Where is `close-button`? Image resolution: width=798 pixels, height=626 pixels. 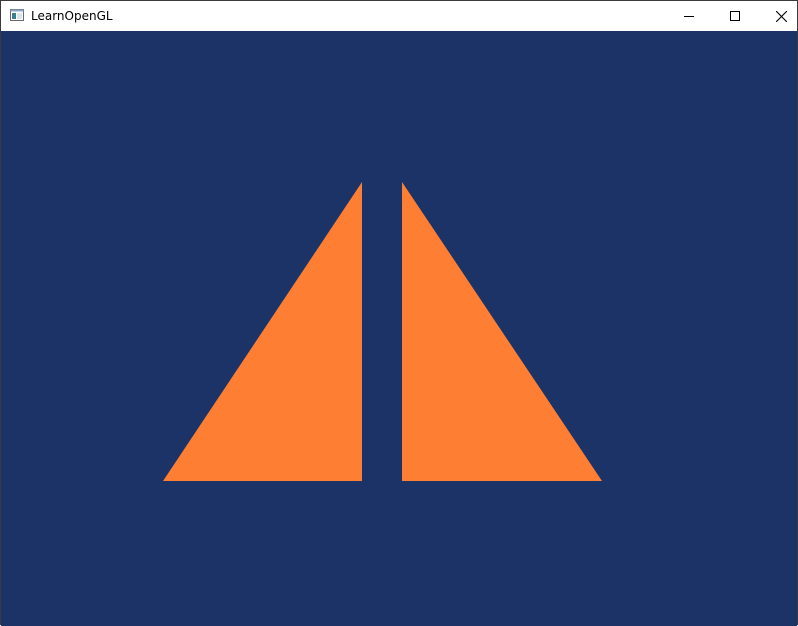
close-button is located at coordinates (778, 16).